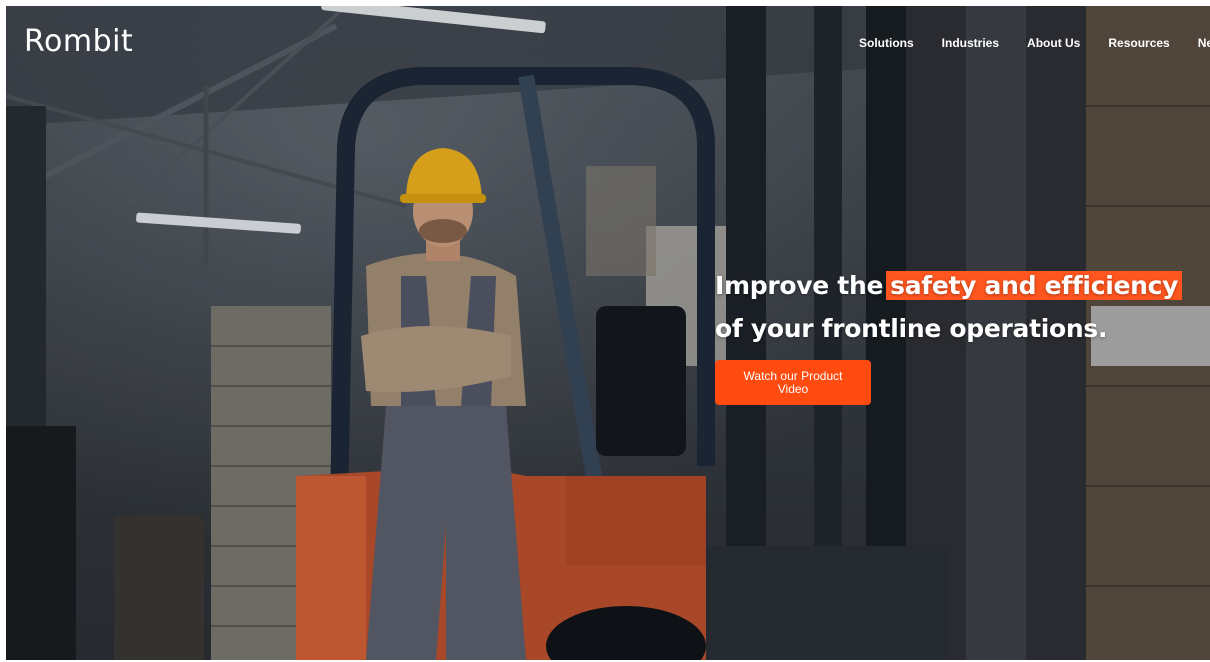 This screenshot has width=1210, height=662. Describe the element at coordinates (886, 43) in the screenshot. I see `nav-item-solutions: Solutions` at that location.